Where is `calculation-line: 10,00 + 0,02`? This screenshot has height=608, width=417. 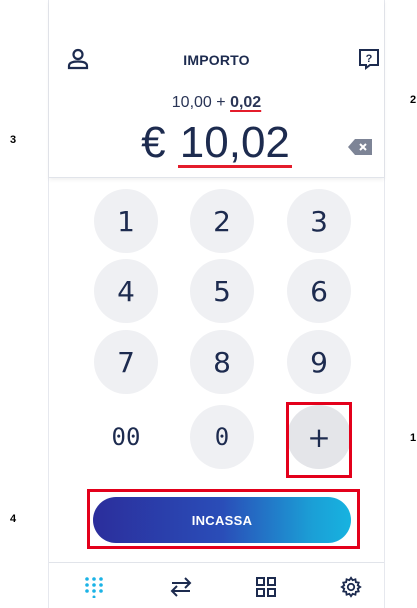
calculation-line: 10,00 + 0,02 is located at coordinates (216, 103).